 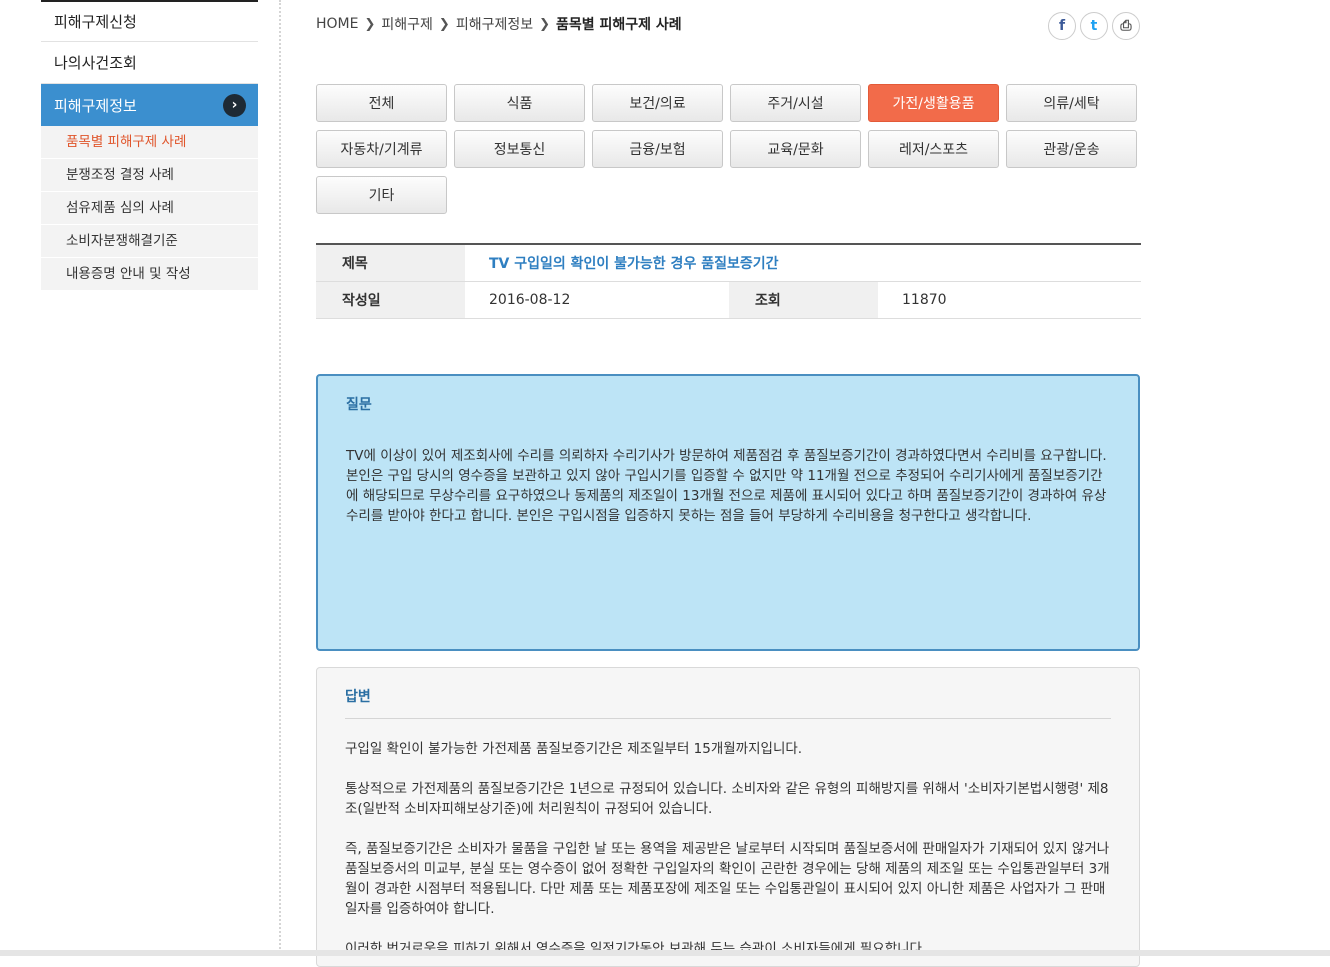 I want to click on category-button-health: 보건/의료, so click(x=657, y=103).